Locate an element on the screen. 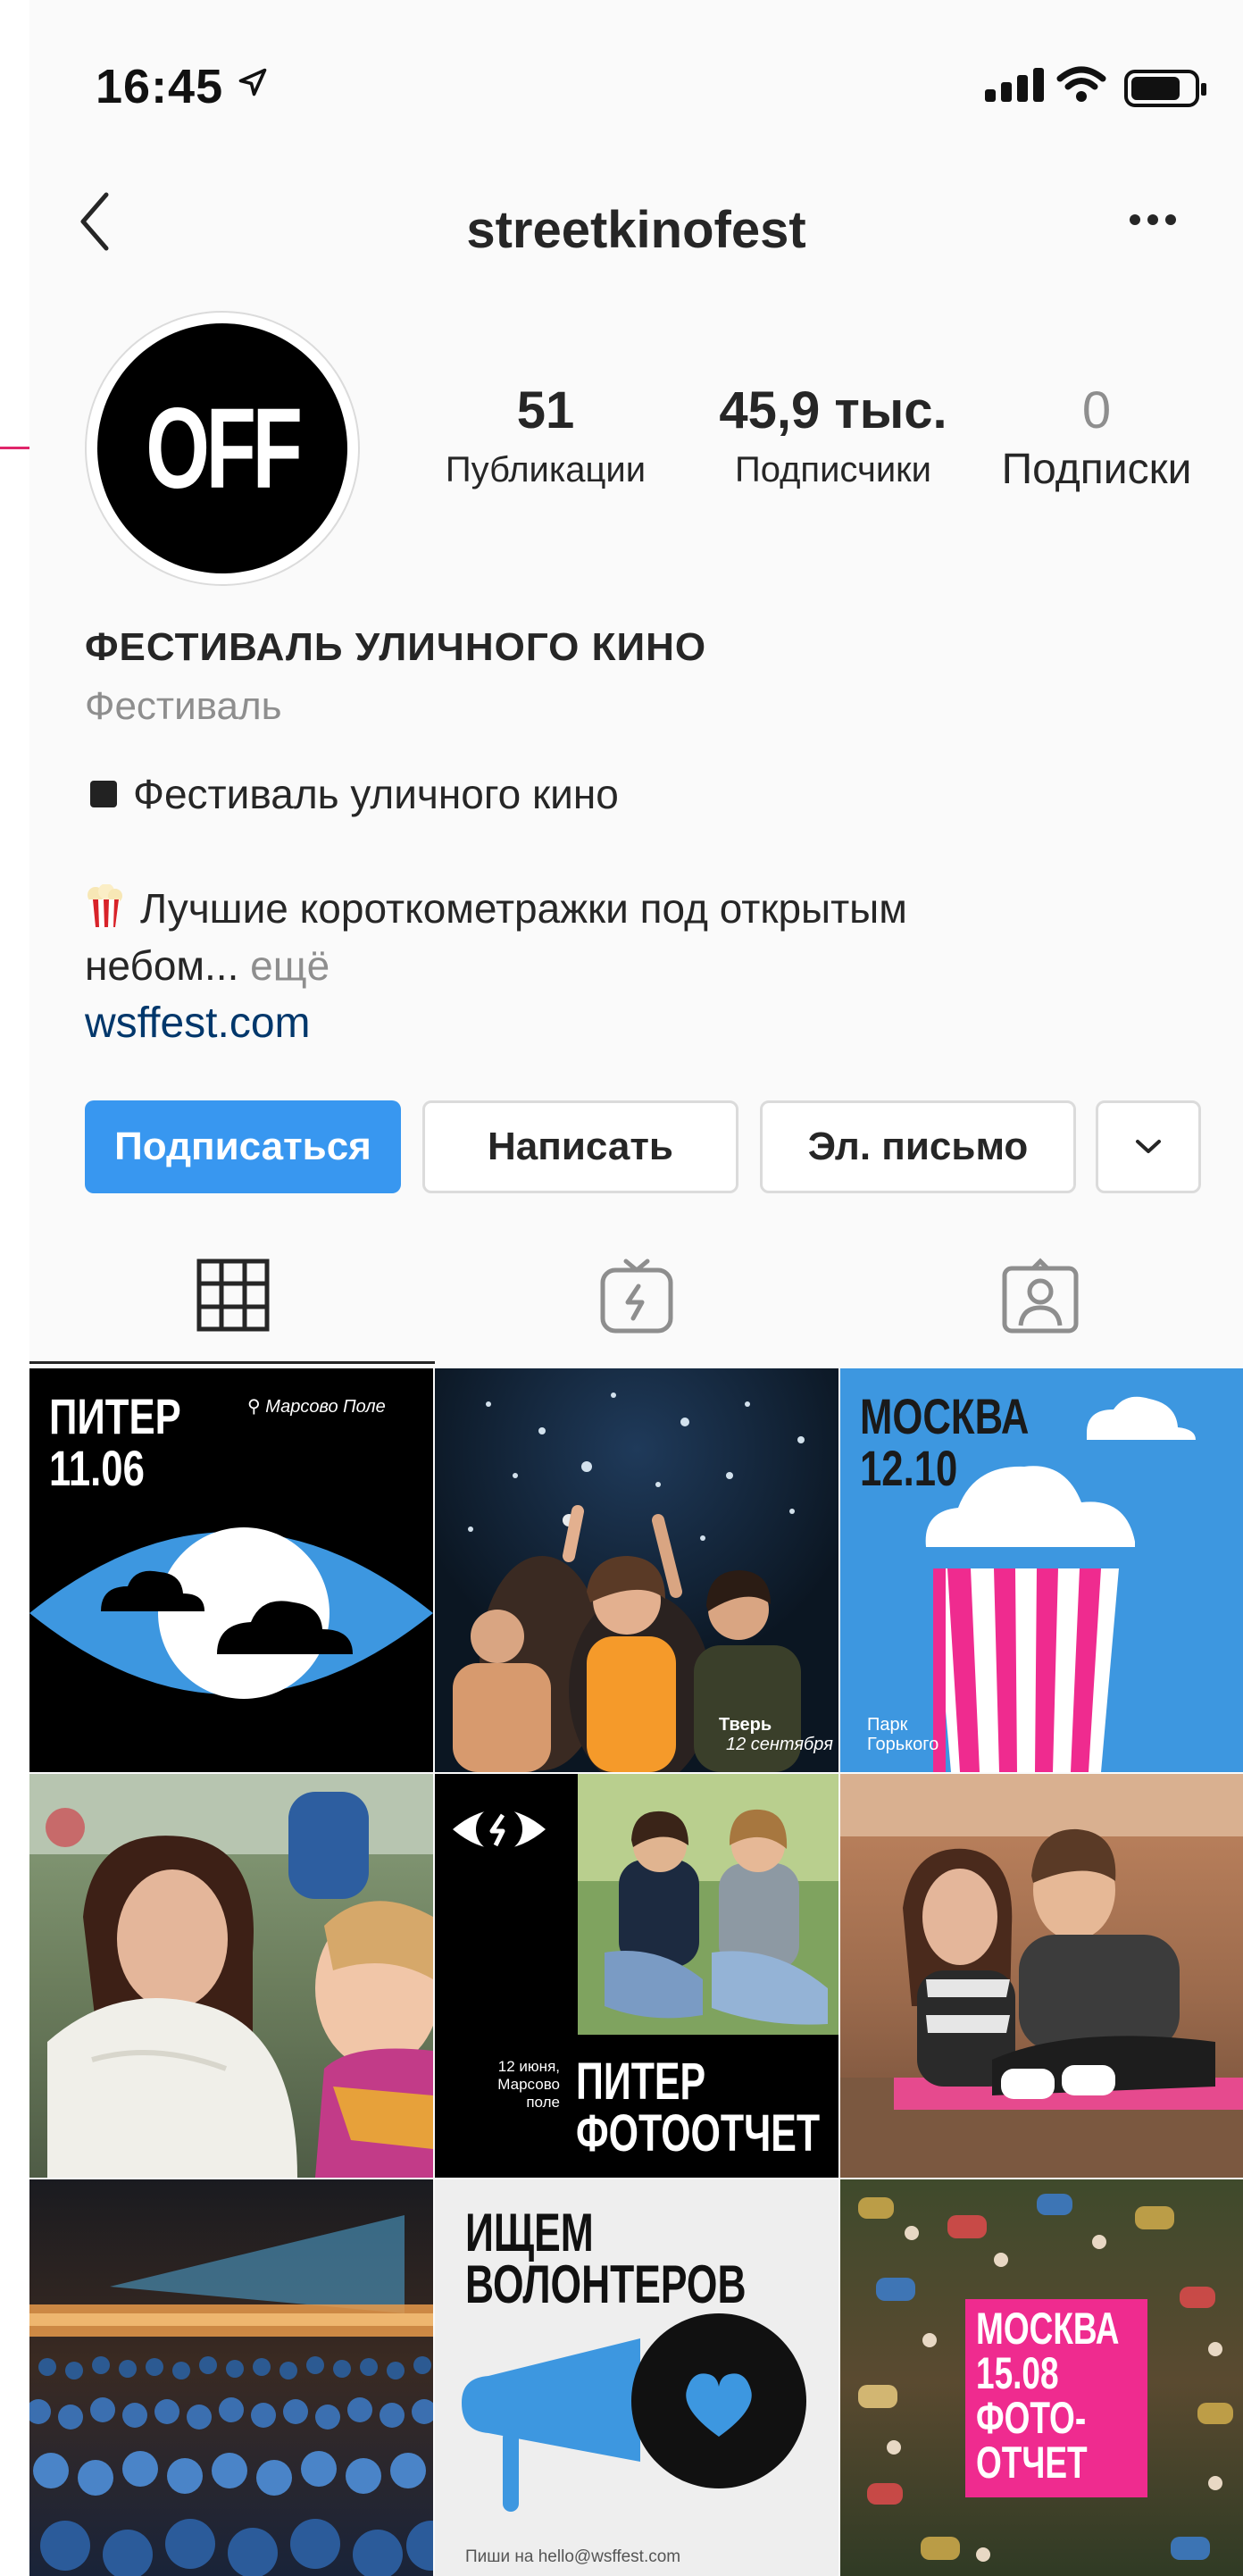  stat-followers: 45,9 тыс. Подписчики is located at coordinates (833, 436).